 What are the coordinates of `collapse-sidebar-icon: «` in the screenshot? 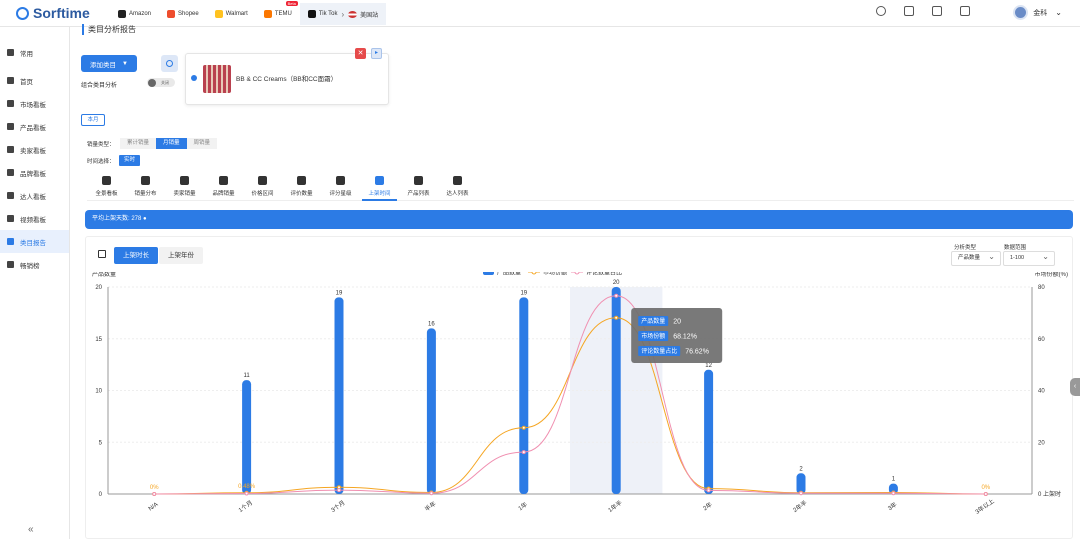 It's located at (31, 529).